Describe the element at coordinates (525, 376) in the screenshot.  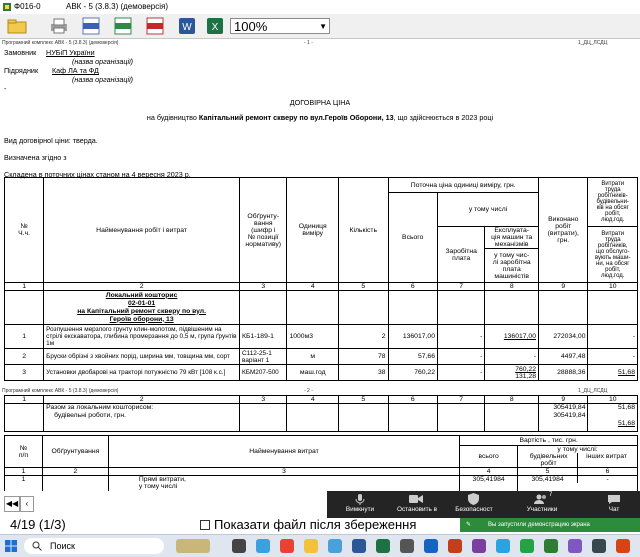
I see `row-oper-wage: 131,28` at that location.